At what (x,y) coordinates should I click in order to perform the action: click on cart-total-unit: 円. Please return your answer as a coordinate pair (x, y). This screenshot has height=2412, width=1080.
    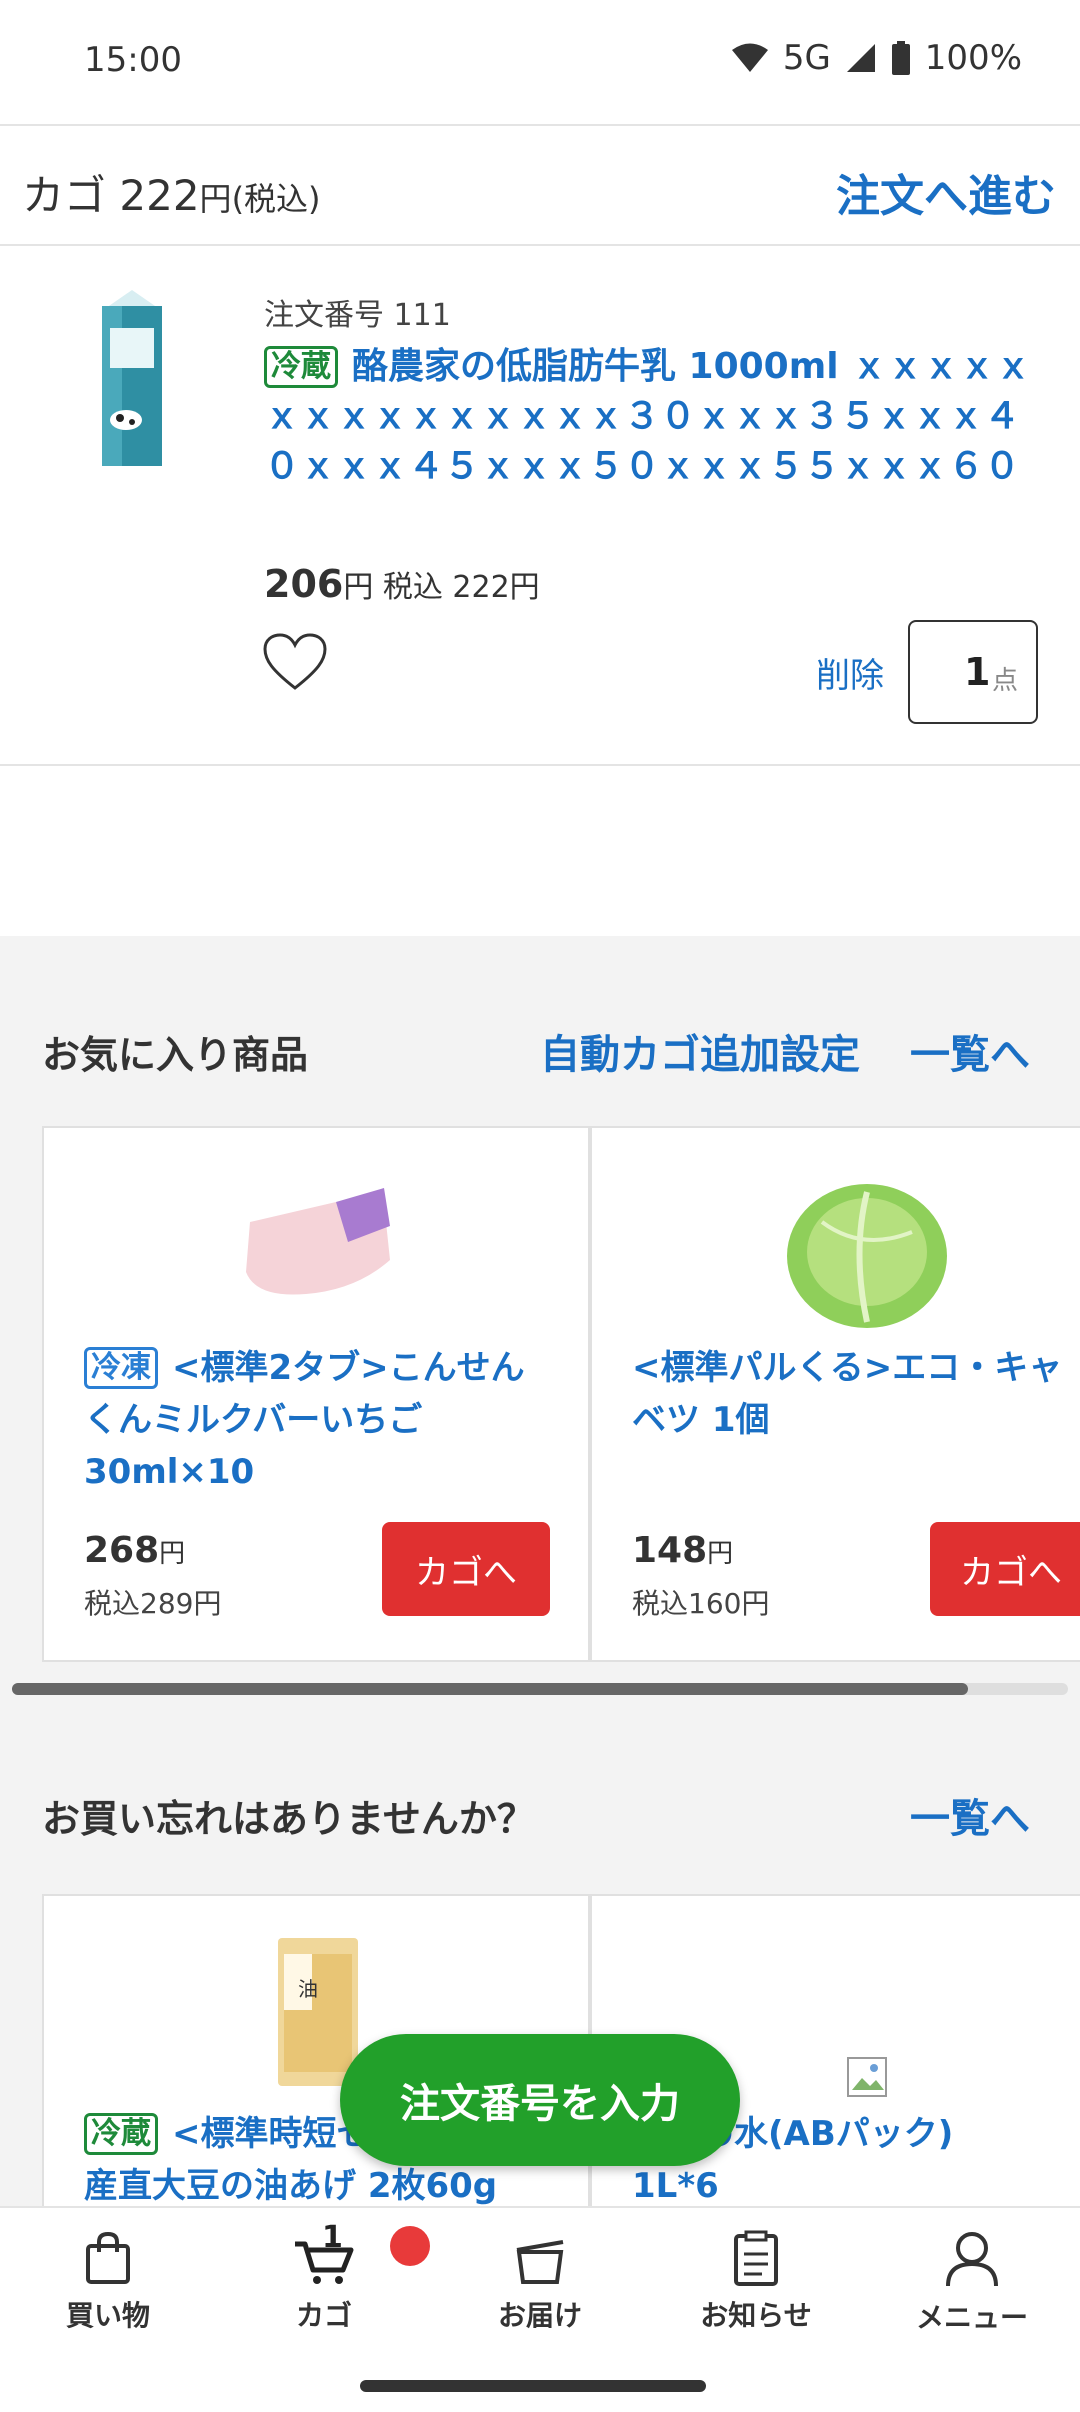
    Looking at the image, I should click on (215, 199).